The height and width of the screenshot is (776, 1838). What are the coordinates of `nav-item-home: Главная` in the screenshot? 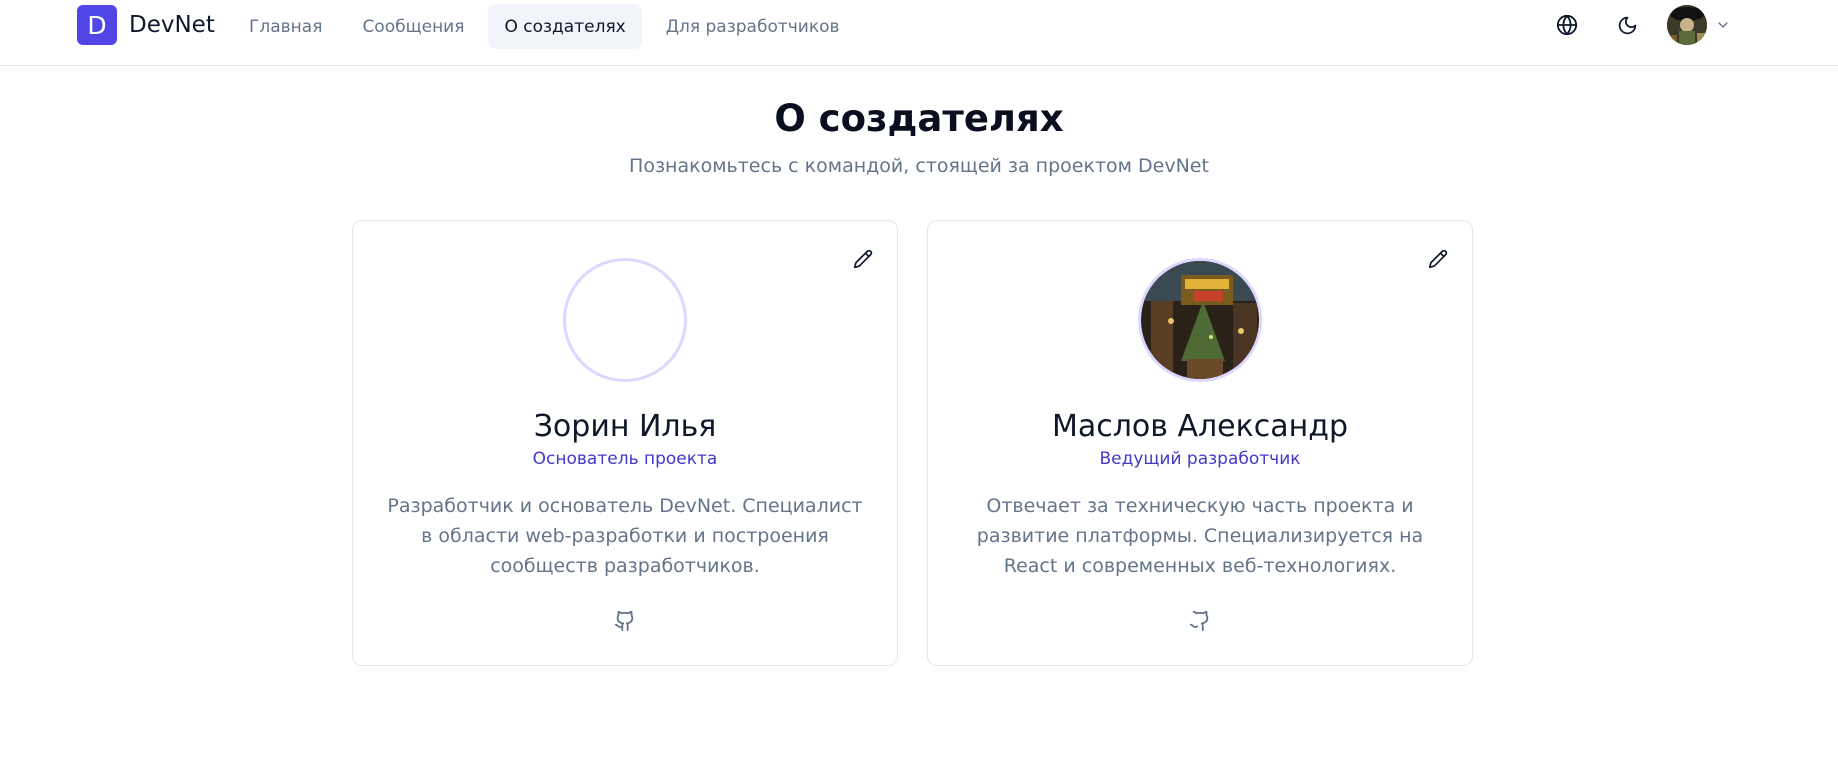 It's located at (285, 26).